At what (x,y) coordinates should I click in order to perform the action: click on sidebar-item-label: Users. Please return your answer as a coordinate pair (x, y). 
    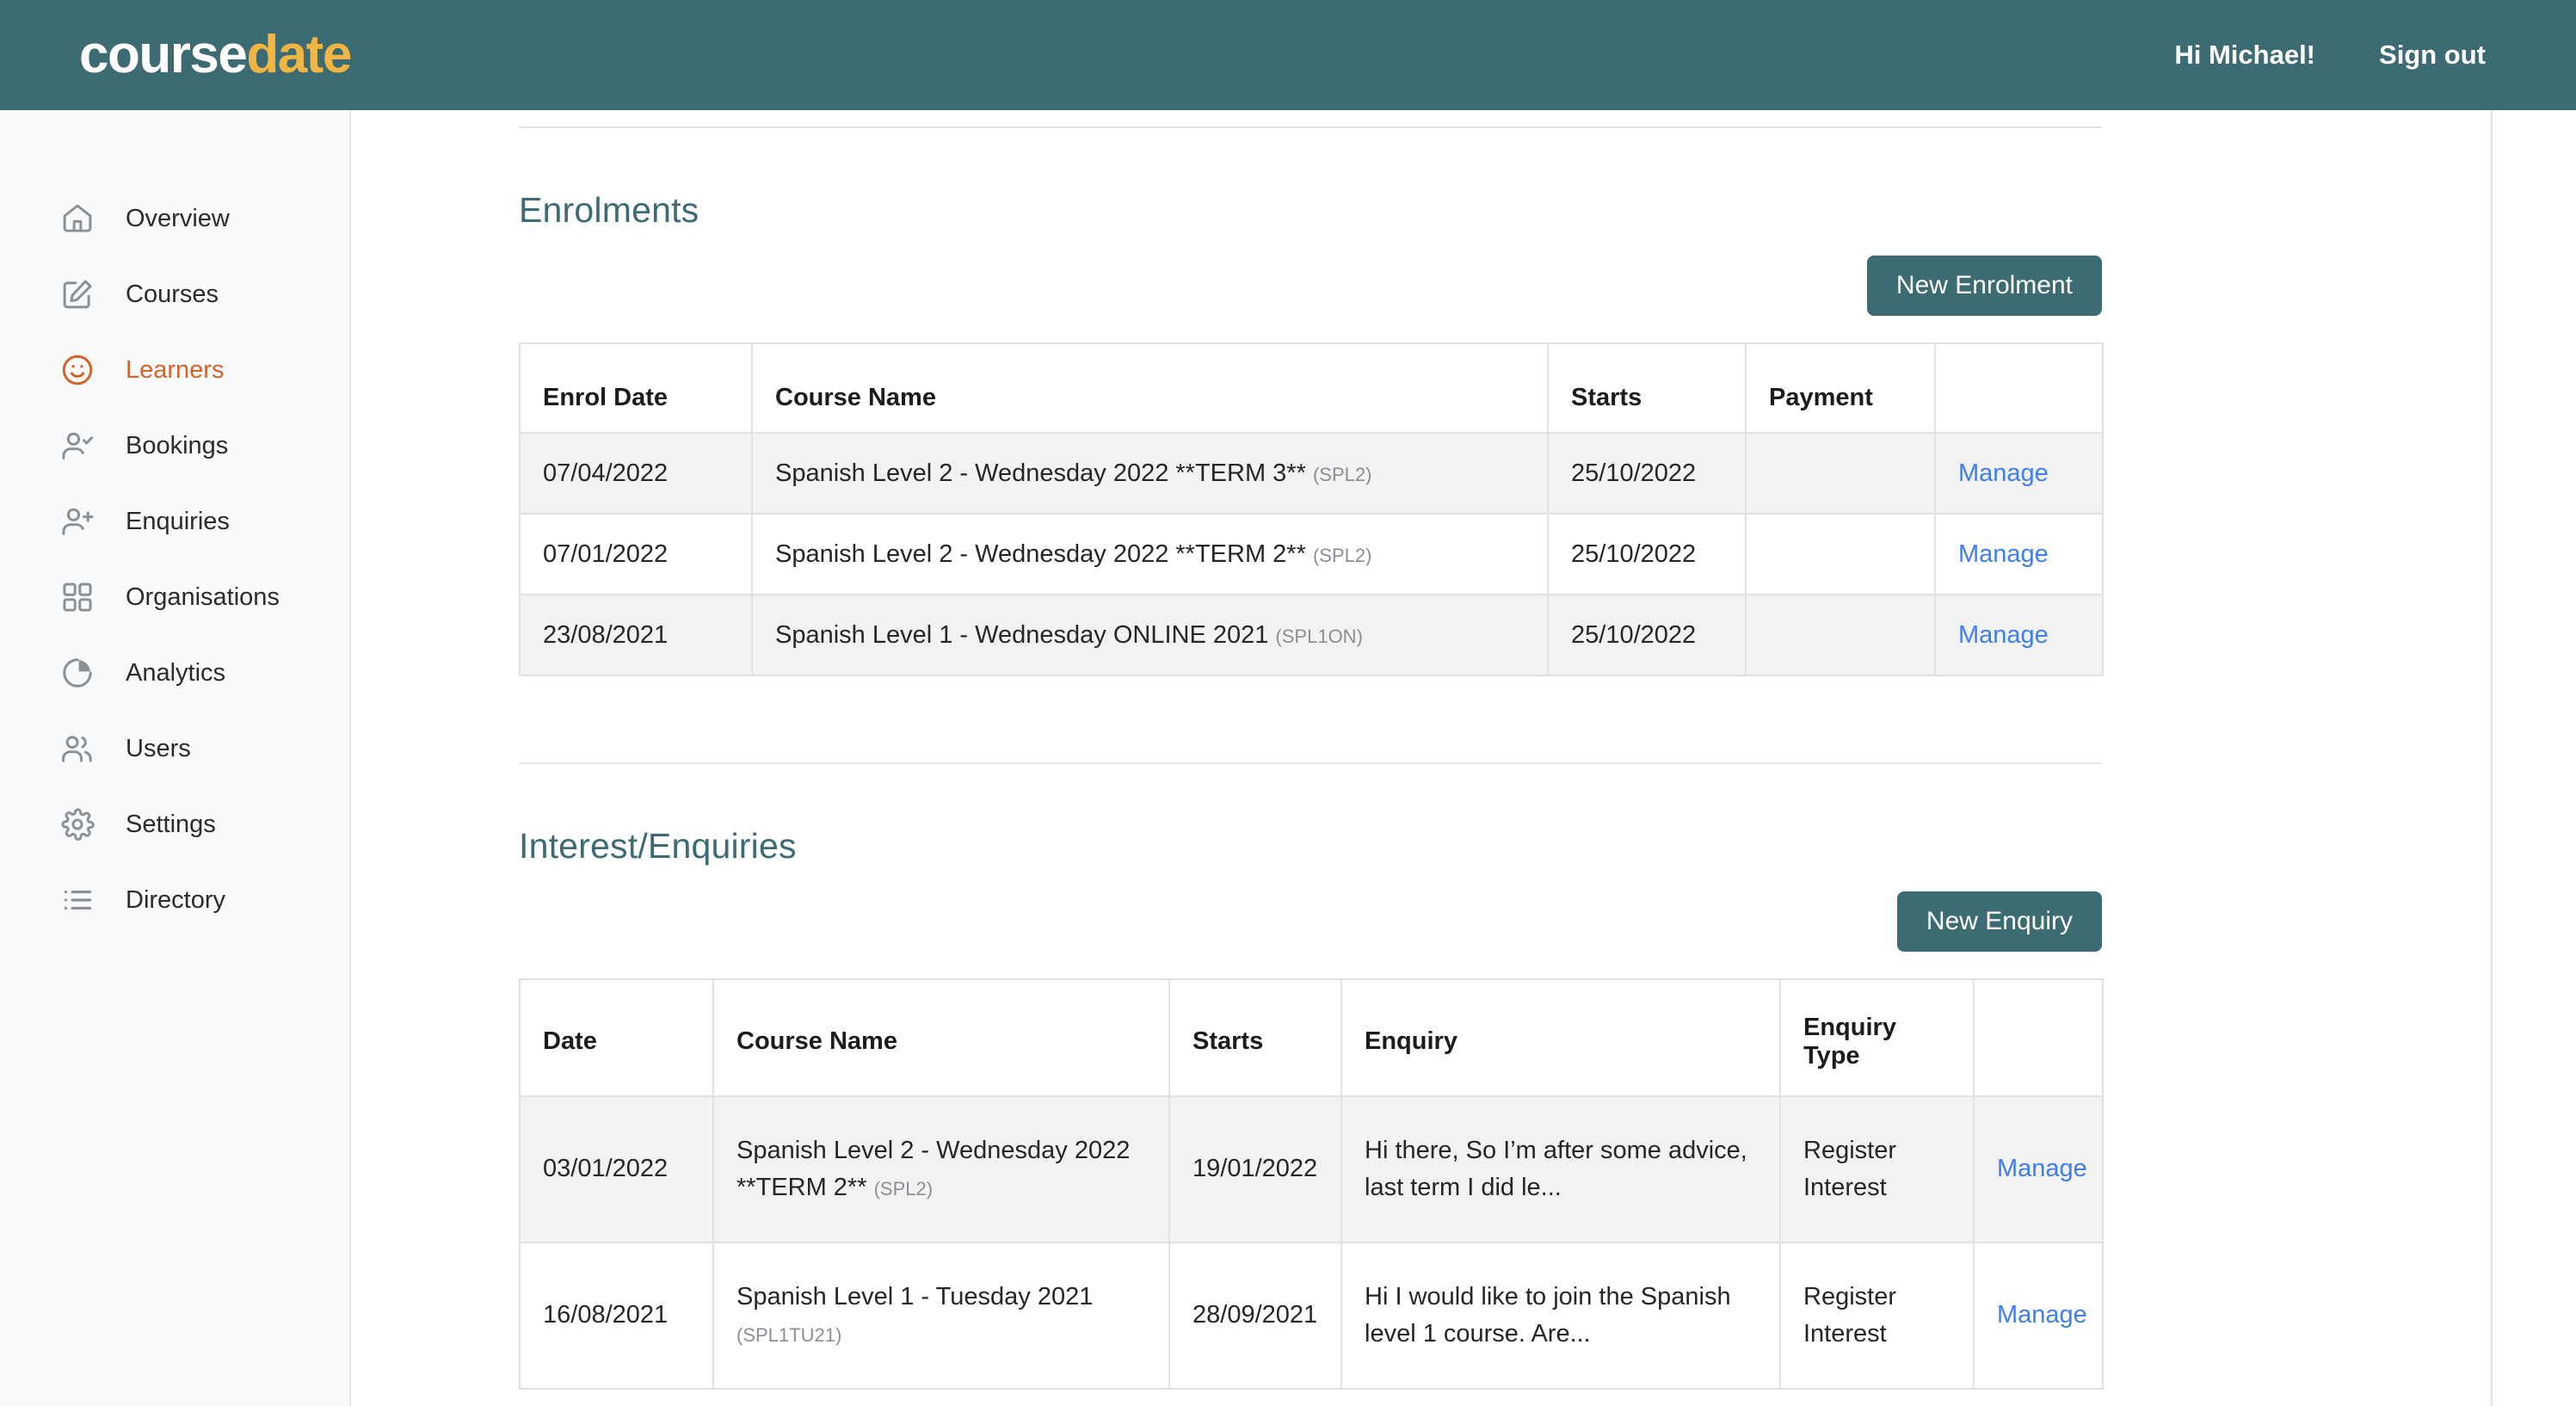
    Looking at the image, I should click on (159, 748).